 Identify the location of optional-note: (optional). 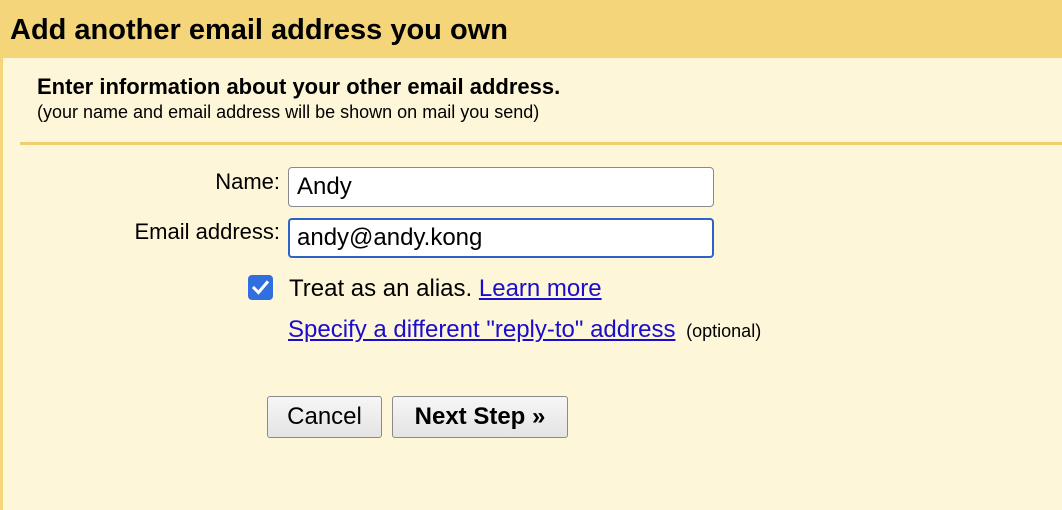
(724, 331).